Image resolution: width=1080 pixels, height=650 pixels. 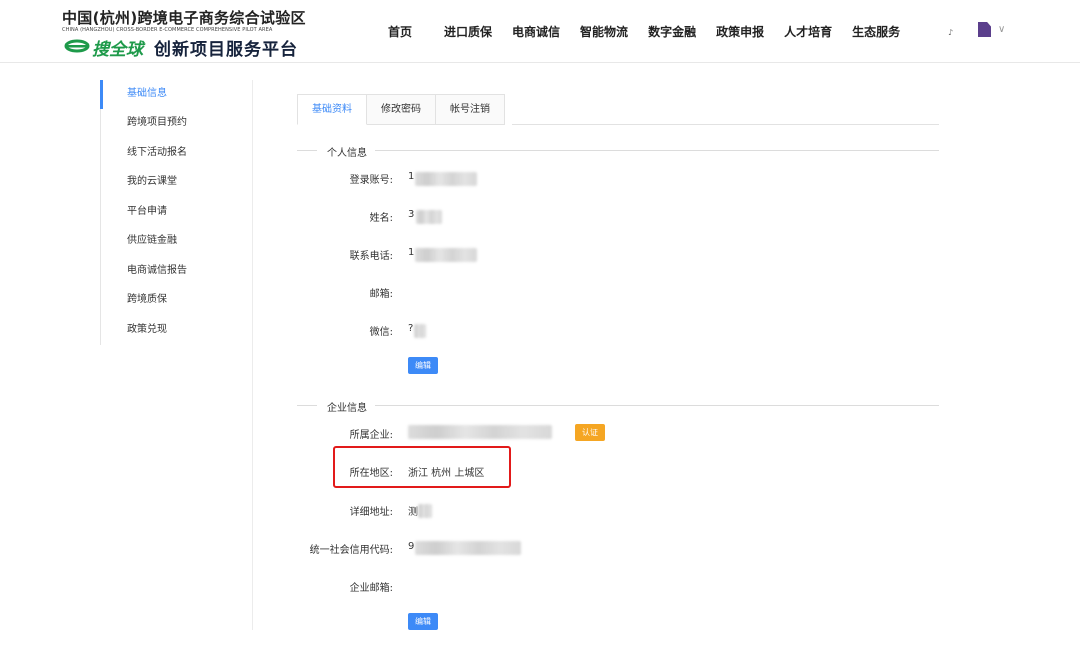 What do you see at coordinates (176, 241) in the screenshot?
I see `sidebar-item-supply-chain-finance: 供应链金融` at bounding box center [176, 241].